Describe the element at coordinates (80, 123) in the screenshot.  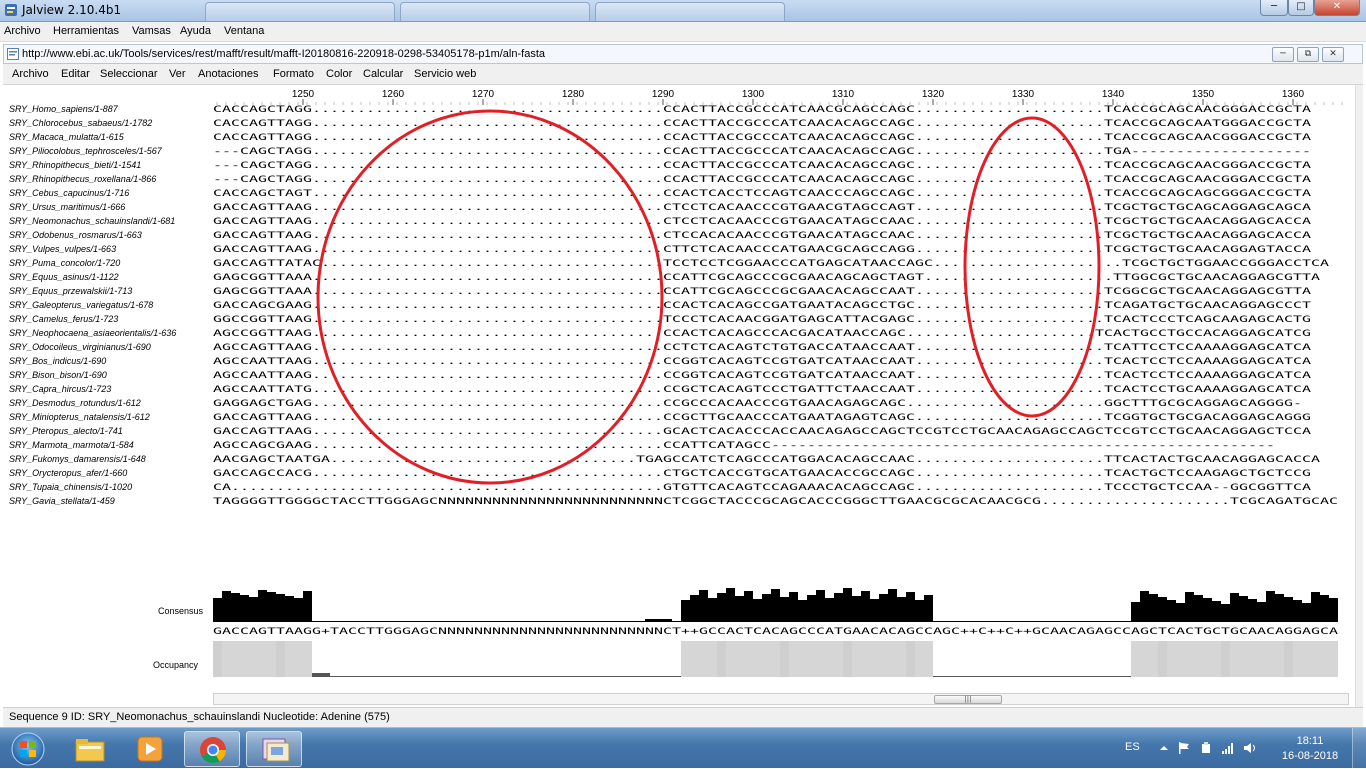
I see `sequence-name: SRY_Chlorocebus_sabaeus/1-1782` at that location.